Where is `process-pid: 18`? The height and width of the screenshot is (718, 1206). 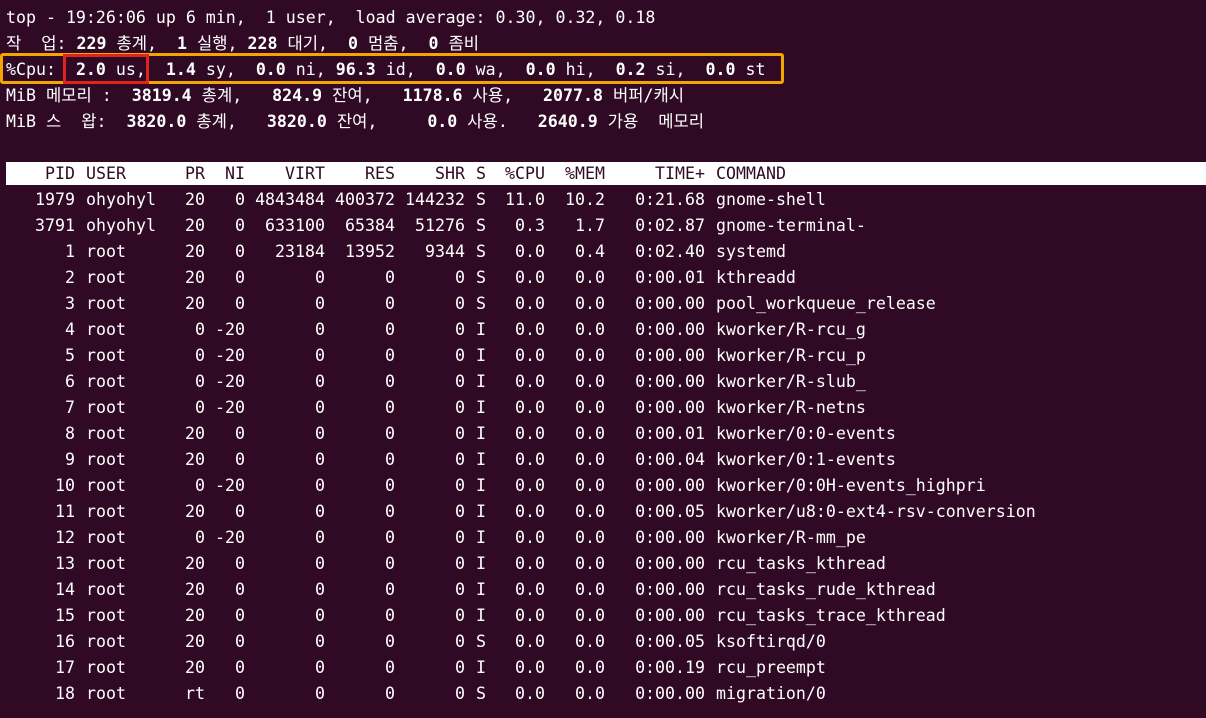 process-pid: 18 is located at coordinates (65, 693).